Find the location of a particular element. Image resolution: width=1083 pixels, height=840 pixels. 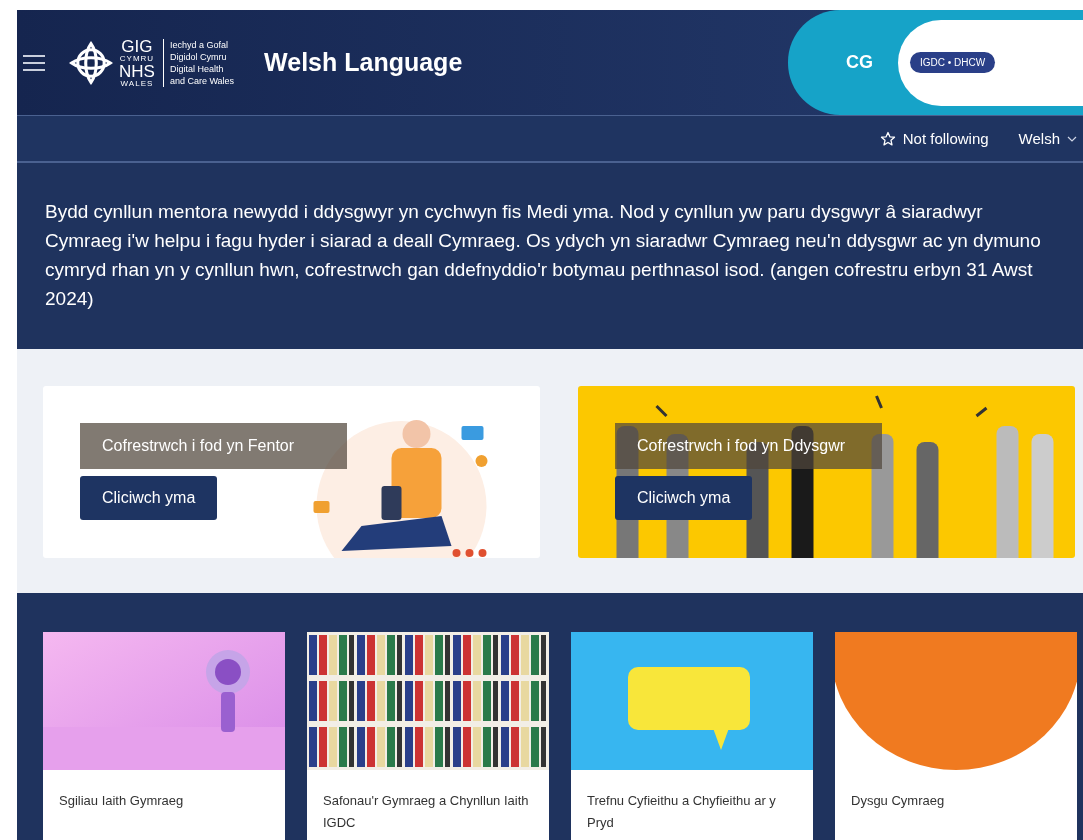

tile-title: Sgiliau Iaith Gymraeg is located at coordinates (121, 800).